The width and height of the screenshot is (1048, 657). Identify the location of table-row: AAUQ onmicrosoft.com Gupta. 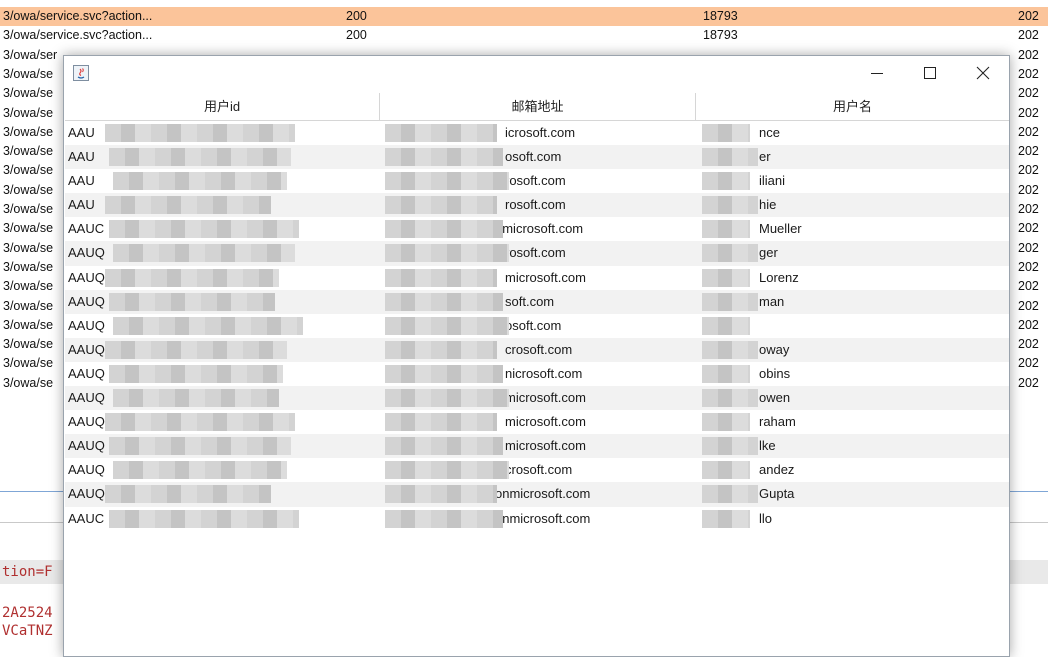
(537, 494).